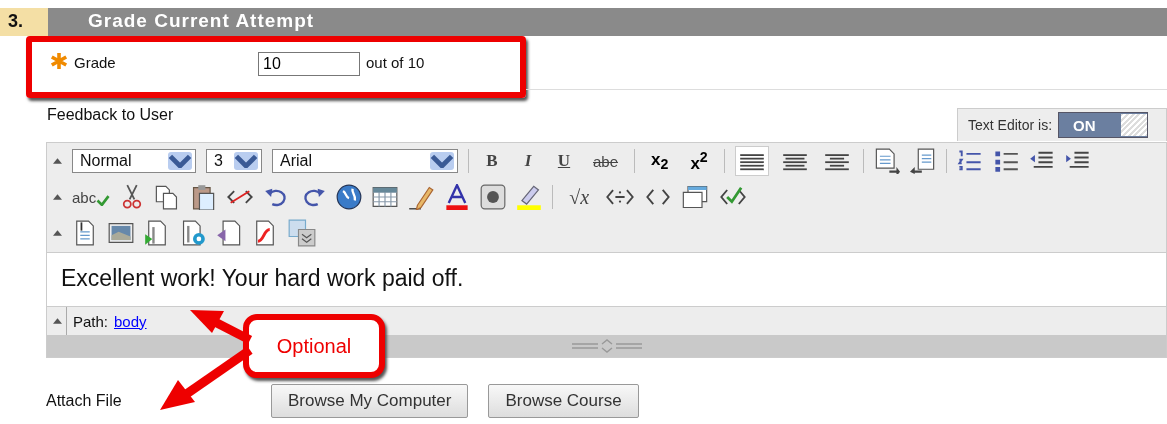 The height and width of the screenshot is (424, 1167). What do you see at coordinates (24, 22) in the screenshot?
I see `section-number: 3.` at bounding box center [24, 22].